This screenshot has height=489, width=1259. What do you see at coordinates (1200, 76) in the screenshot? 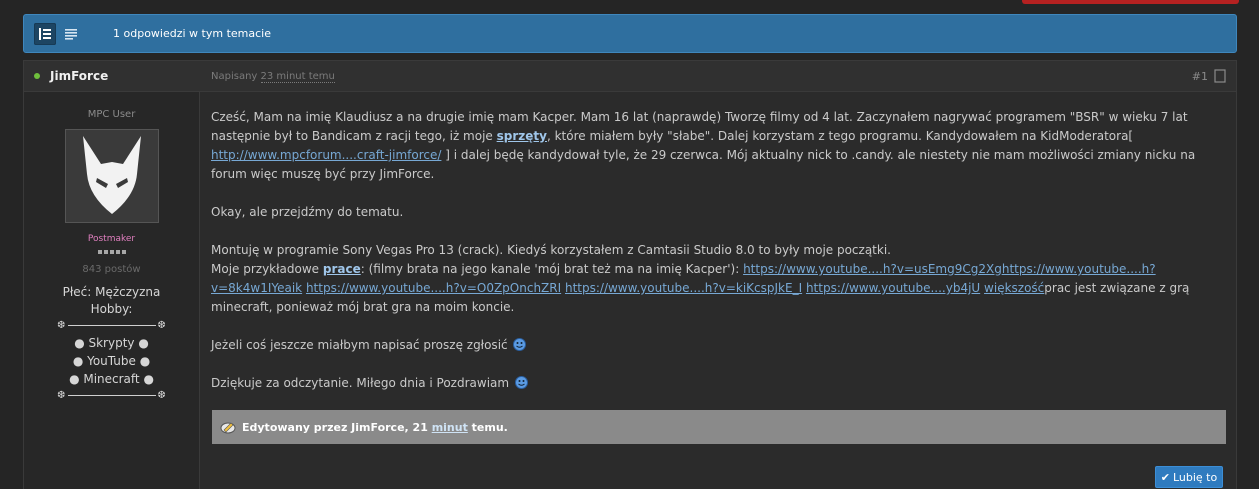
I see `post-number-link: #1` at bounding box center [1200, 76].